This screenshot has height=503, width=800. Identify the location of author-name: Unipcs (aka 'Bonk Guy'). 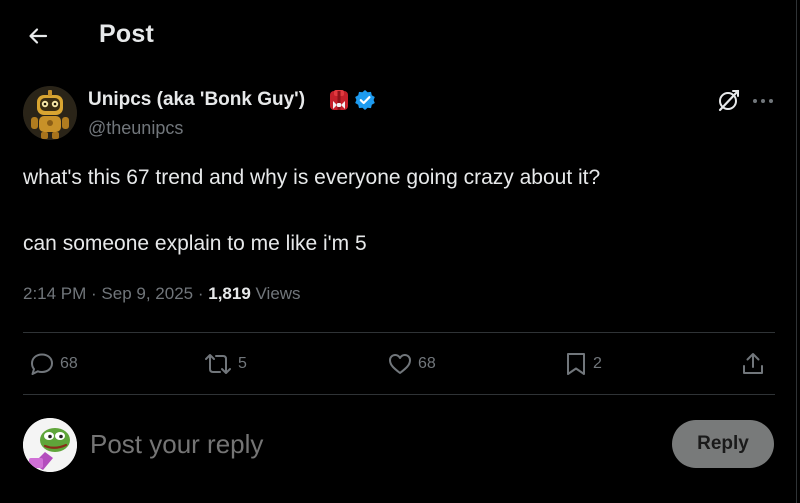
(196, 100).